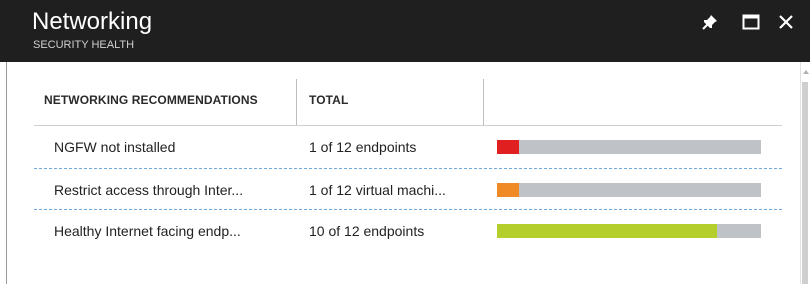 This screenshot has height=284, width=810. Describe the element at coordinates (84, 45) in the screenshot. I see `blade-subtitle: SECURITY HEALTH` at that location.